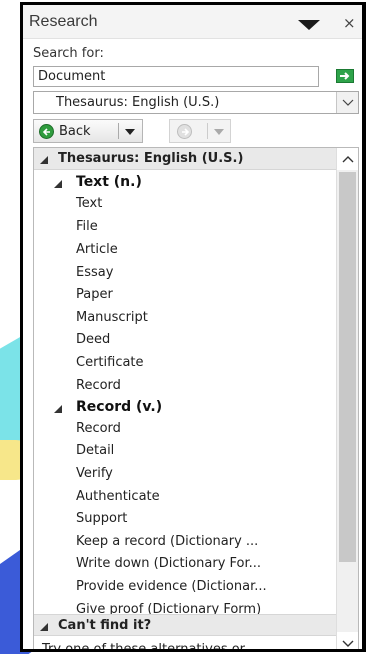 Image resolution: width=377 pixels, height=654 pixels. Describe the element at coordinates (95, 450) in the screenshot. I see `synonym-item: Detail` at that location.